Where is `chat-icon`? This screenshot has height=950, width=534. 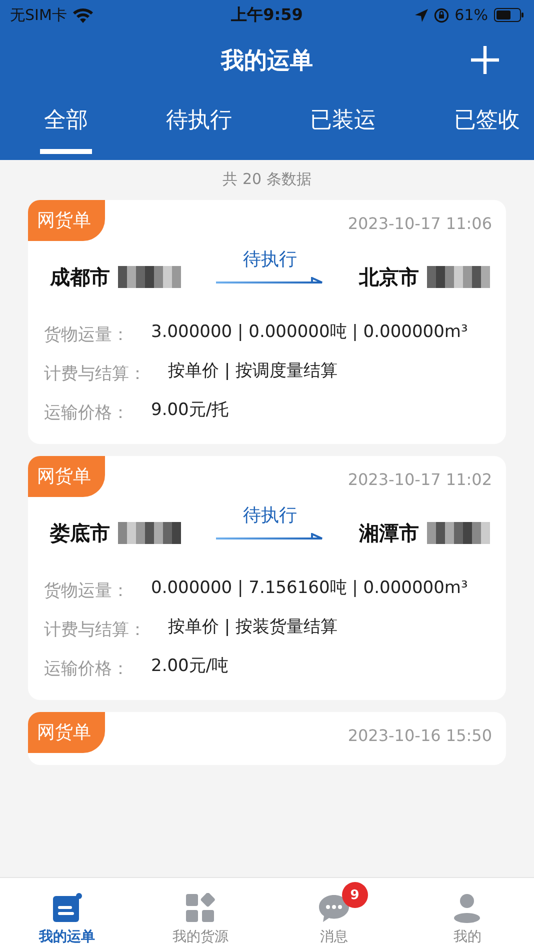 chat-icon is located at coordinates (334, 908).